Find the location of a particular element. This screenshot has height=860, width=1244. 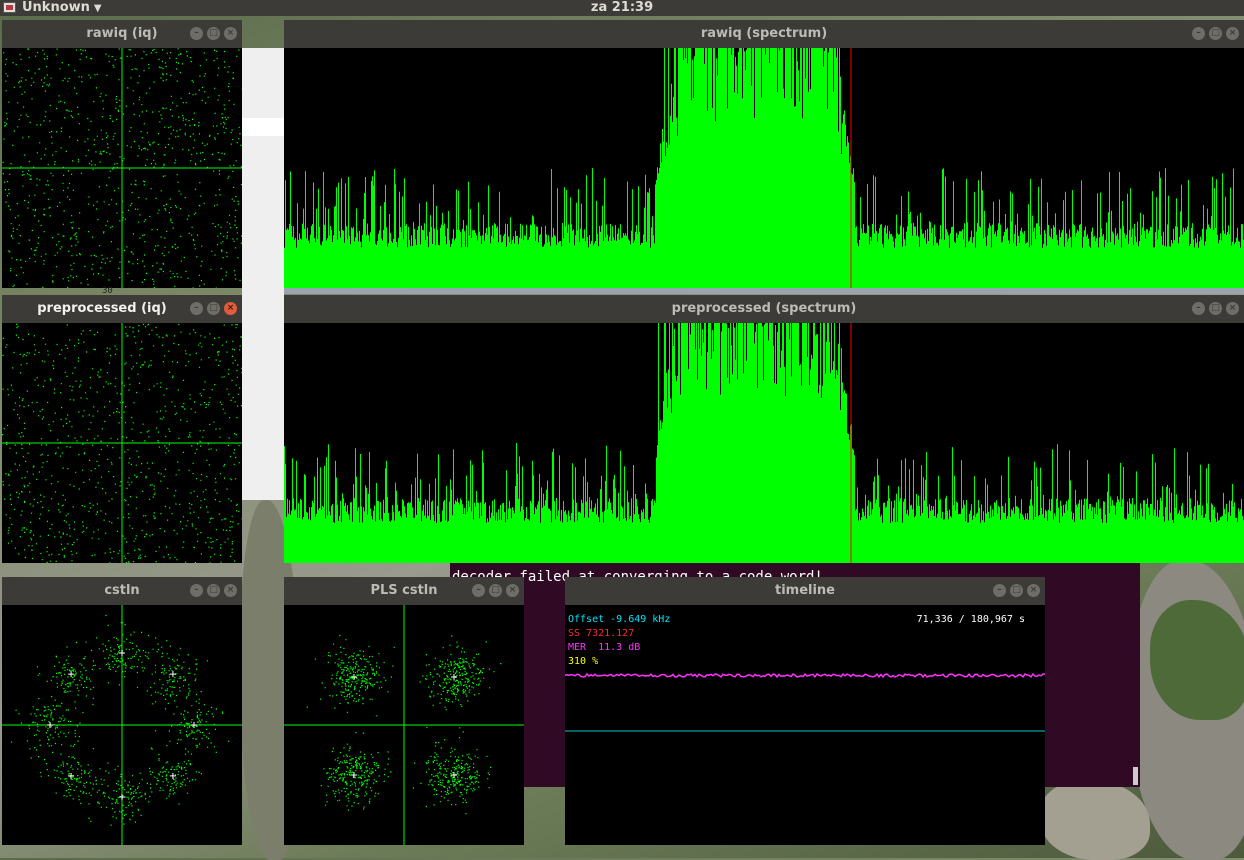

window-title: PLS cstln is located at coordinates (404, 590).